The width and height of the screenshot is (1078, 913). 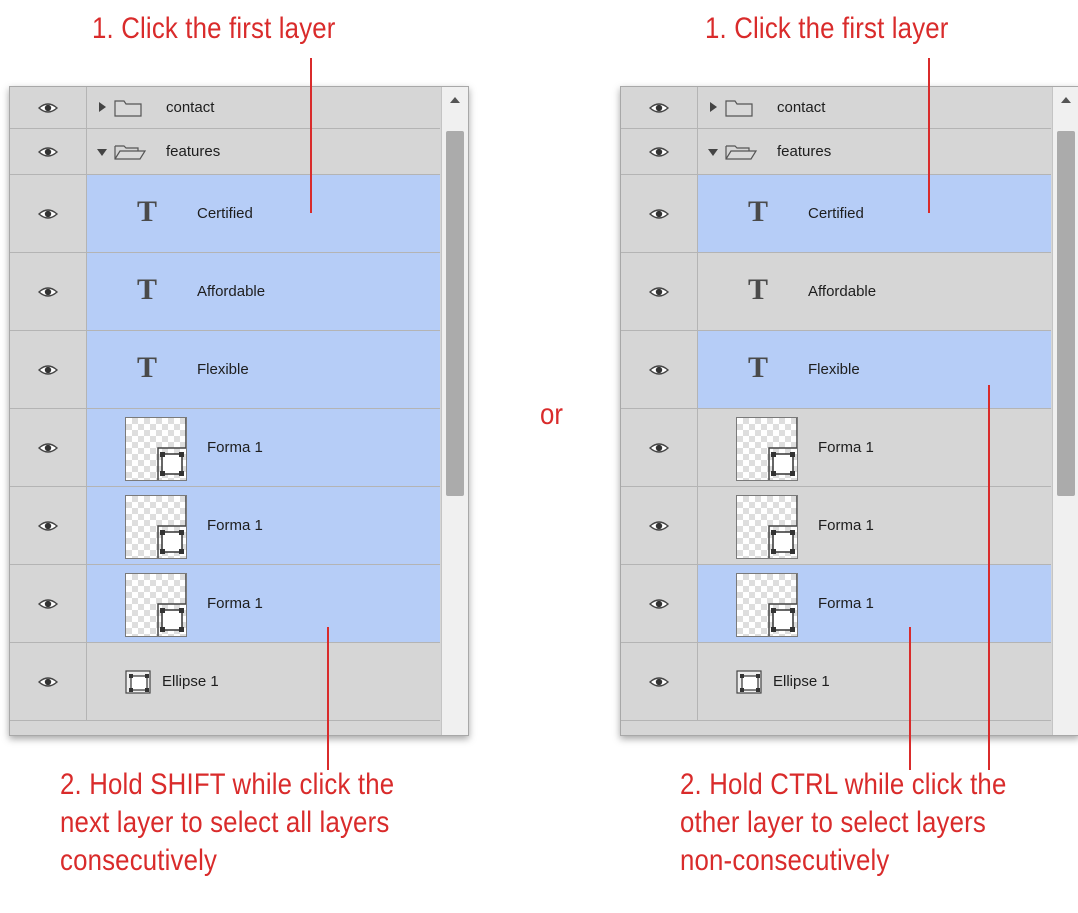 What do you see at coordinates (929, 135) in the screenshot?
I see `callout-line-right-top` at bounding box center [929, 135].